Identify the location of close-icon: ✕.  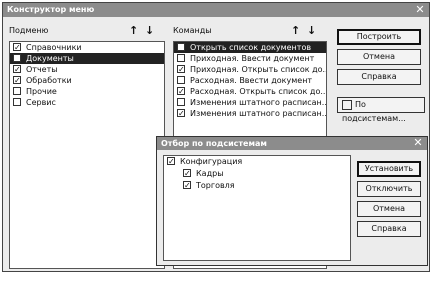
(420, 10).